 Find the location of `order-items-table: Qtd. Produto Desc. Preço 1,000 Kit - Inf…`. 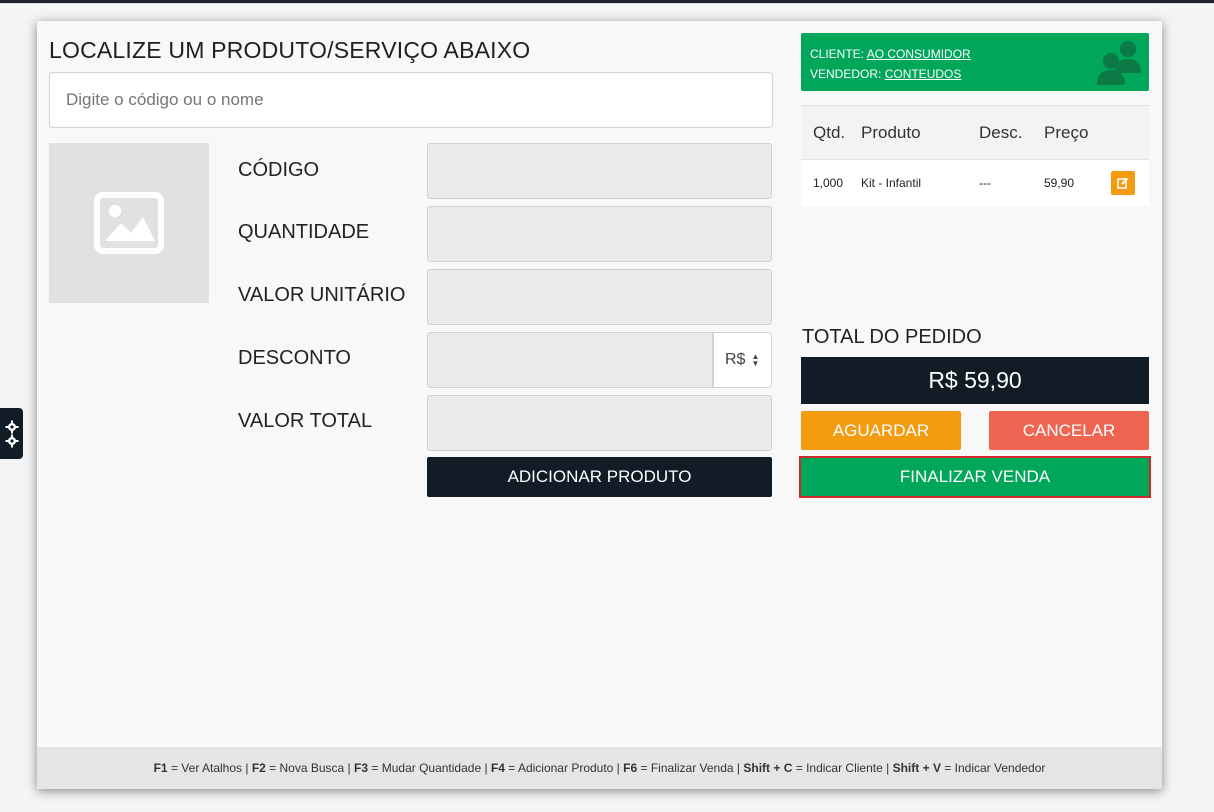

order-items-table: Qtd. Produto Desc. Preço 1,000 Kit - Inf… is located at coordinates (975, 155).